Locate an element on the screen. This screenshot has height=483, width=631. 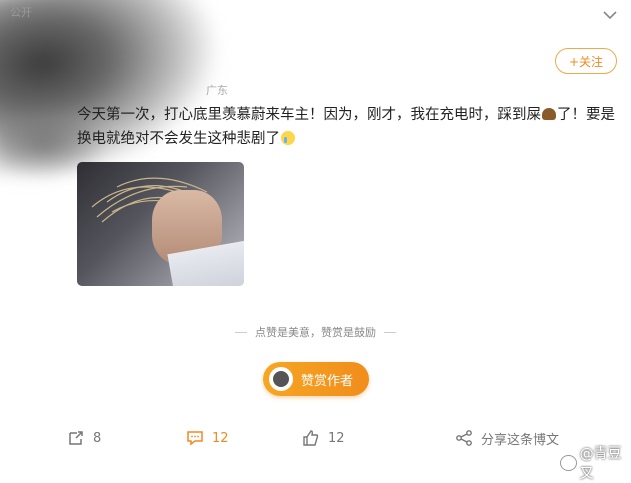
comment-action: 12 is located at coordinates (207, 438).